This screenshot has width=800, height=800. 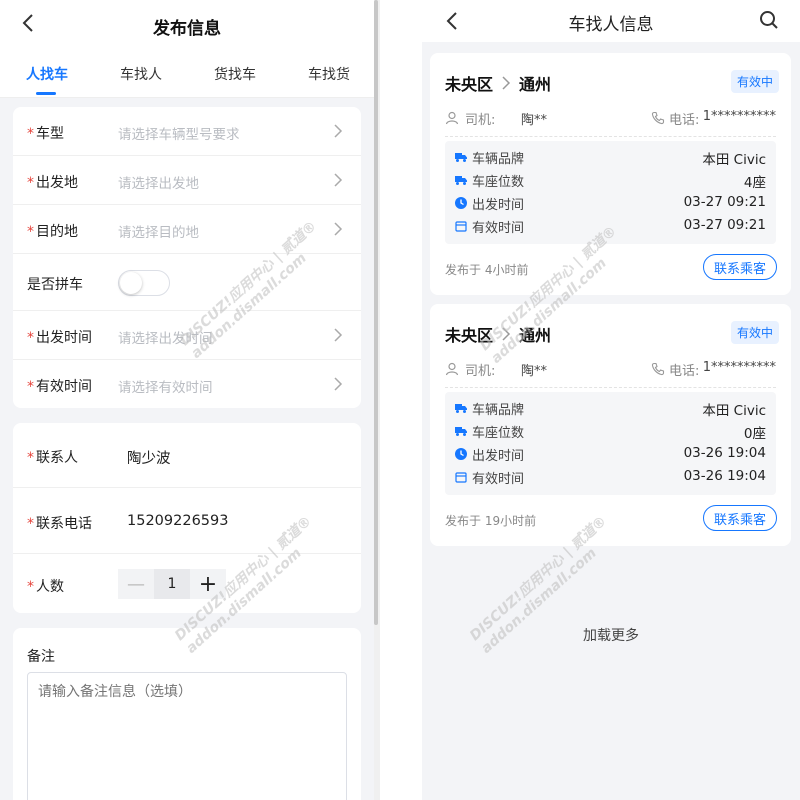 I want to click on vehicle-type-label: 车型, so click(x=50, y=134).